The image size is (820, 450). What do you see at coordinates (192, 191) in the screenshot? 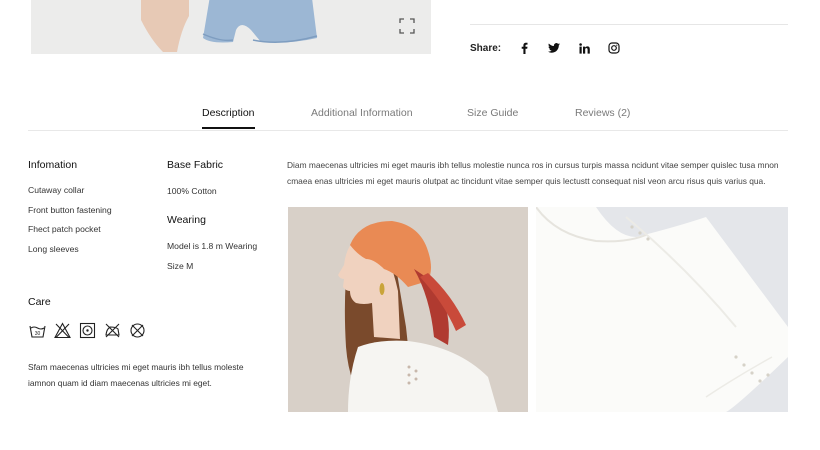
I see `base-fabric-value: 100% Cotton` at bounding box center [192, 191].